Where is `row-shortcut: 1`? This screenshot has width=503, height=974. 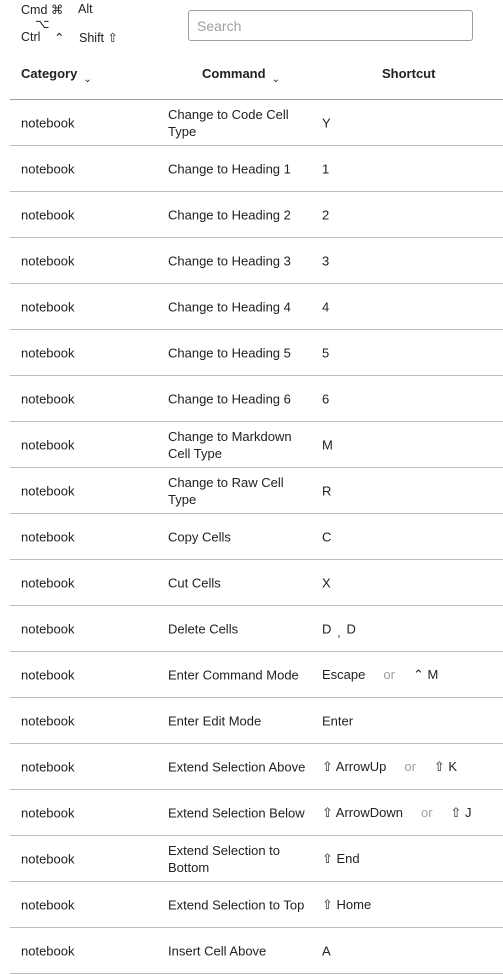
row-shortcut: 1 is located at coordinates (325, 168).